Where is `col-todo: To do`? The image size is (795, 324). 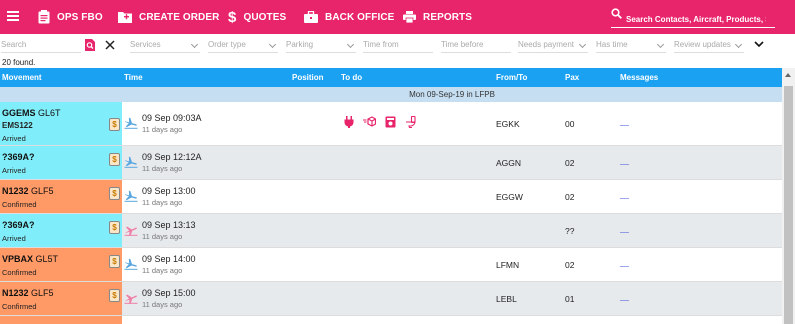
col-todo: To do is located at coordinates (351, 77).